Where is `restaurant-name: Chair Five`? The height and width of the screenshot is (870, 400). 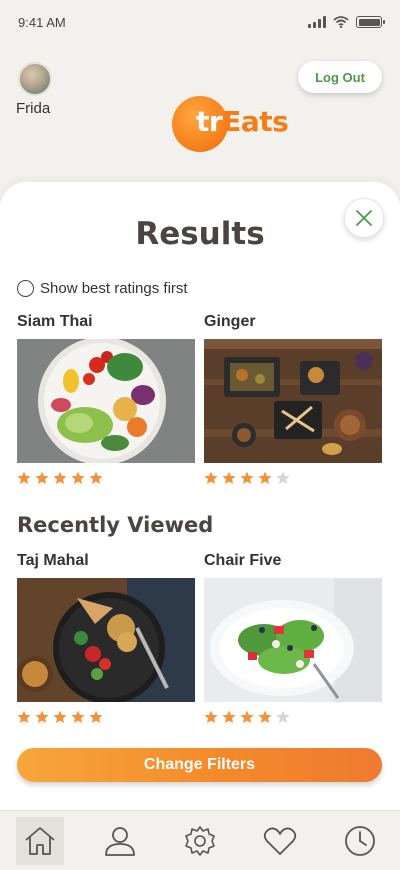
restaurant-name: Chair Five is located at coordinates (243, 560).